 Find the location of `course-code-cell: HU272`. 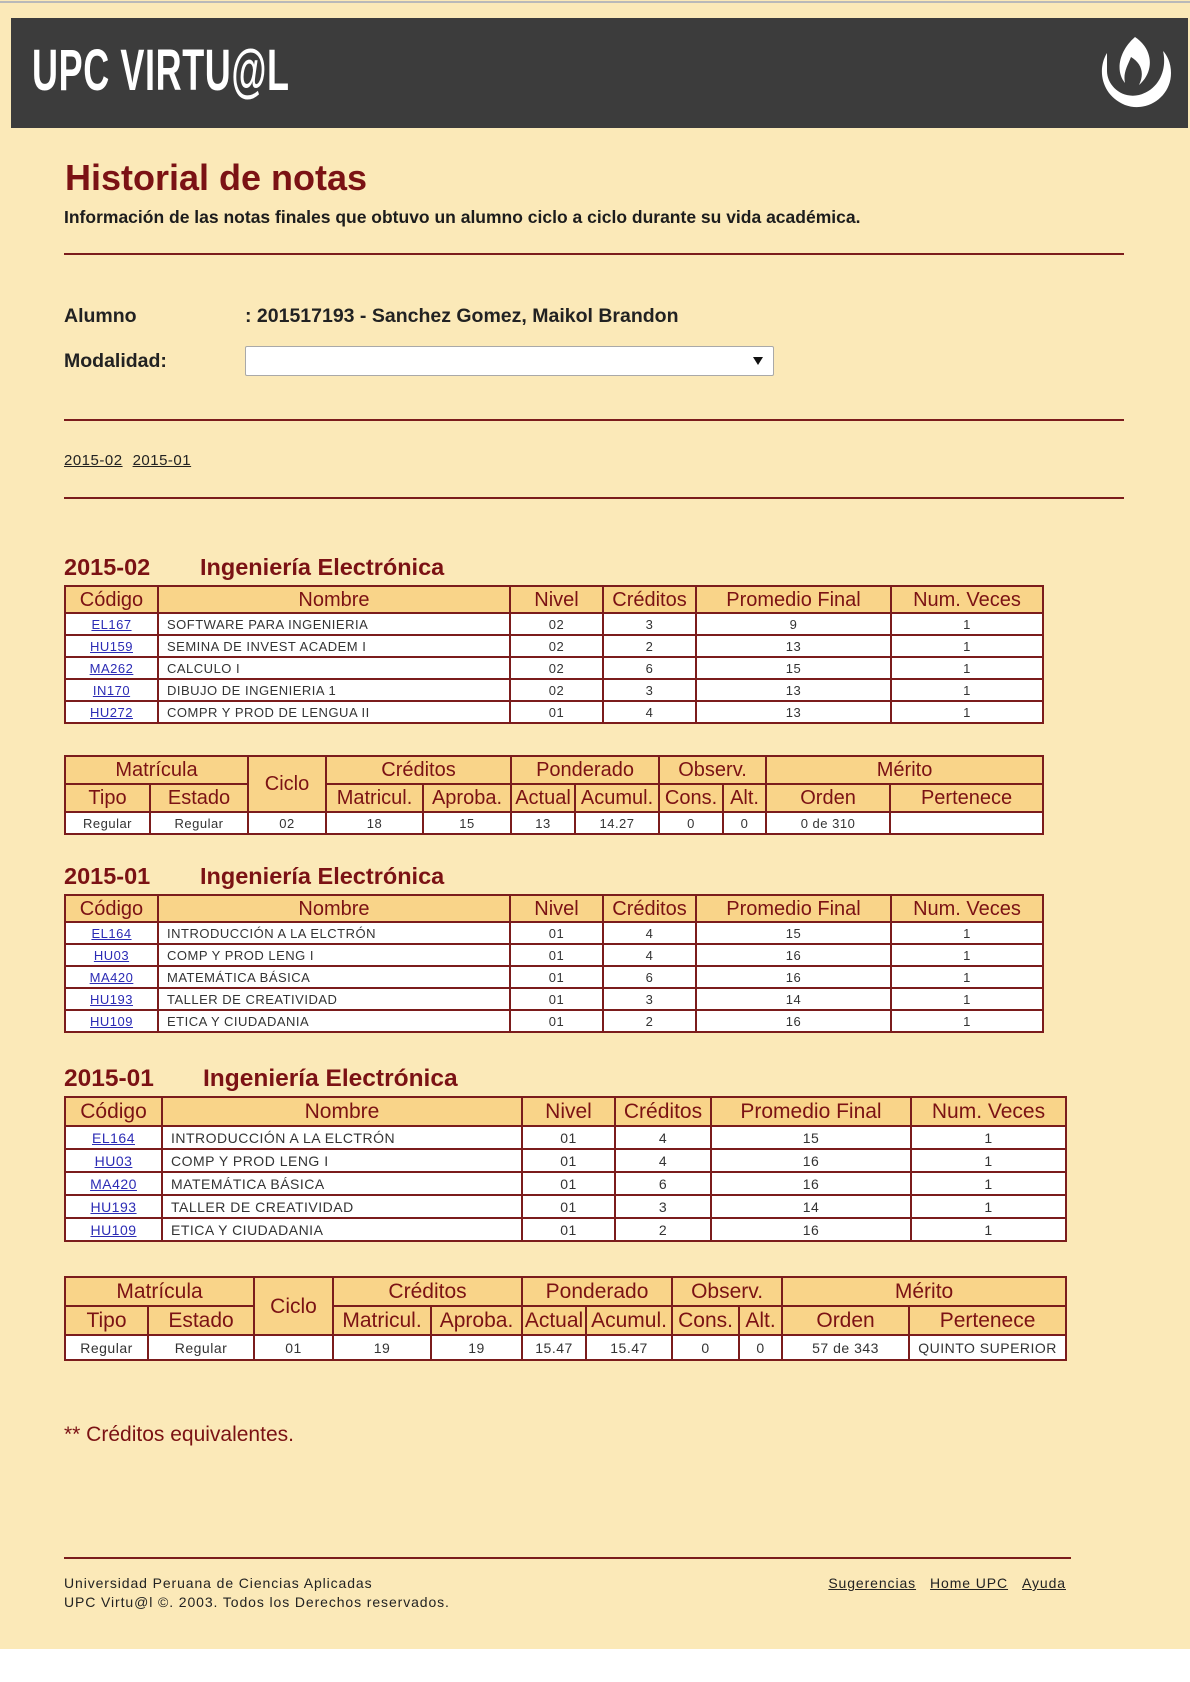

course-code-cell: HU272 is located at coordinates (111, 712).